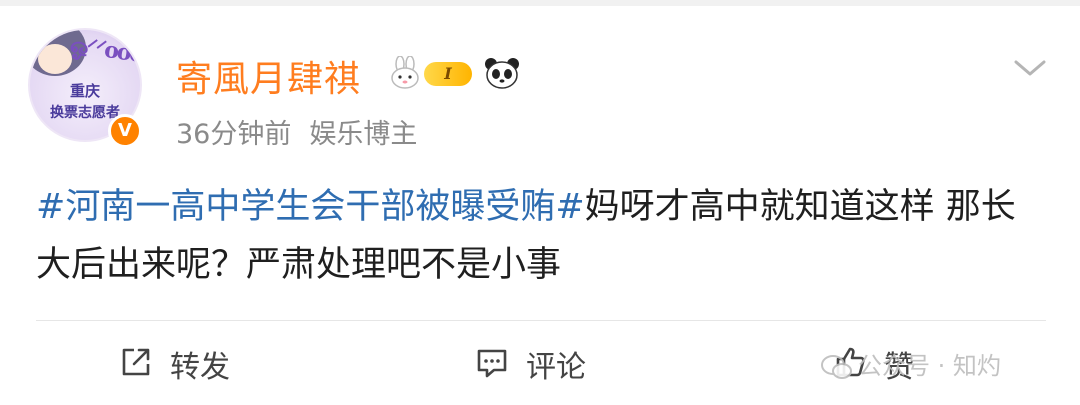  I want to click on avatar-face, so click(55, 59).